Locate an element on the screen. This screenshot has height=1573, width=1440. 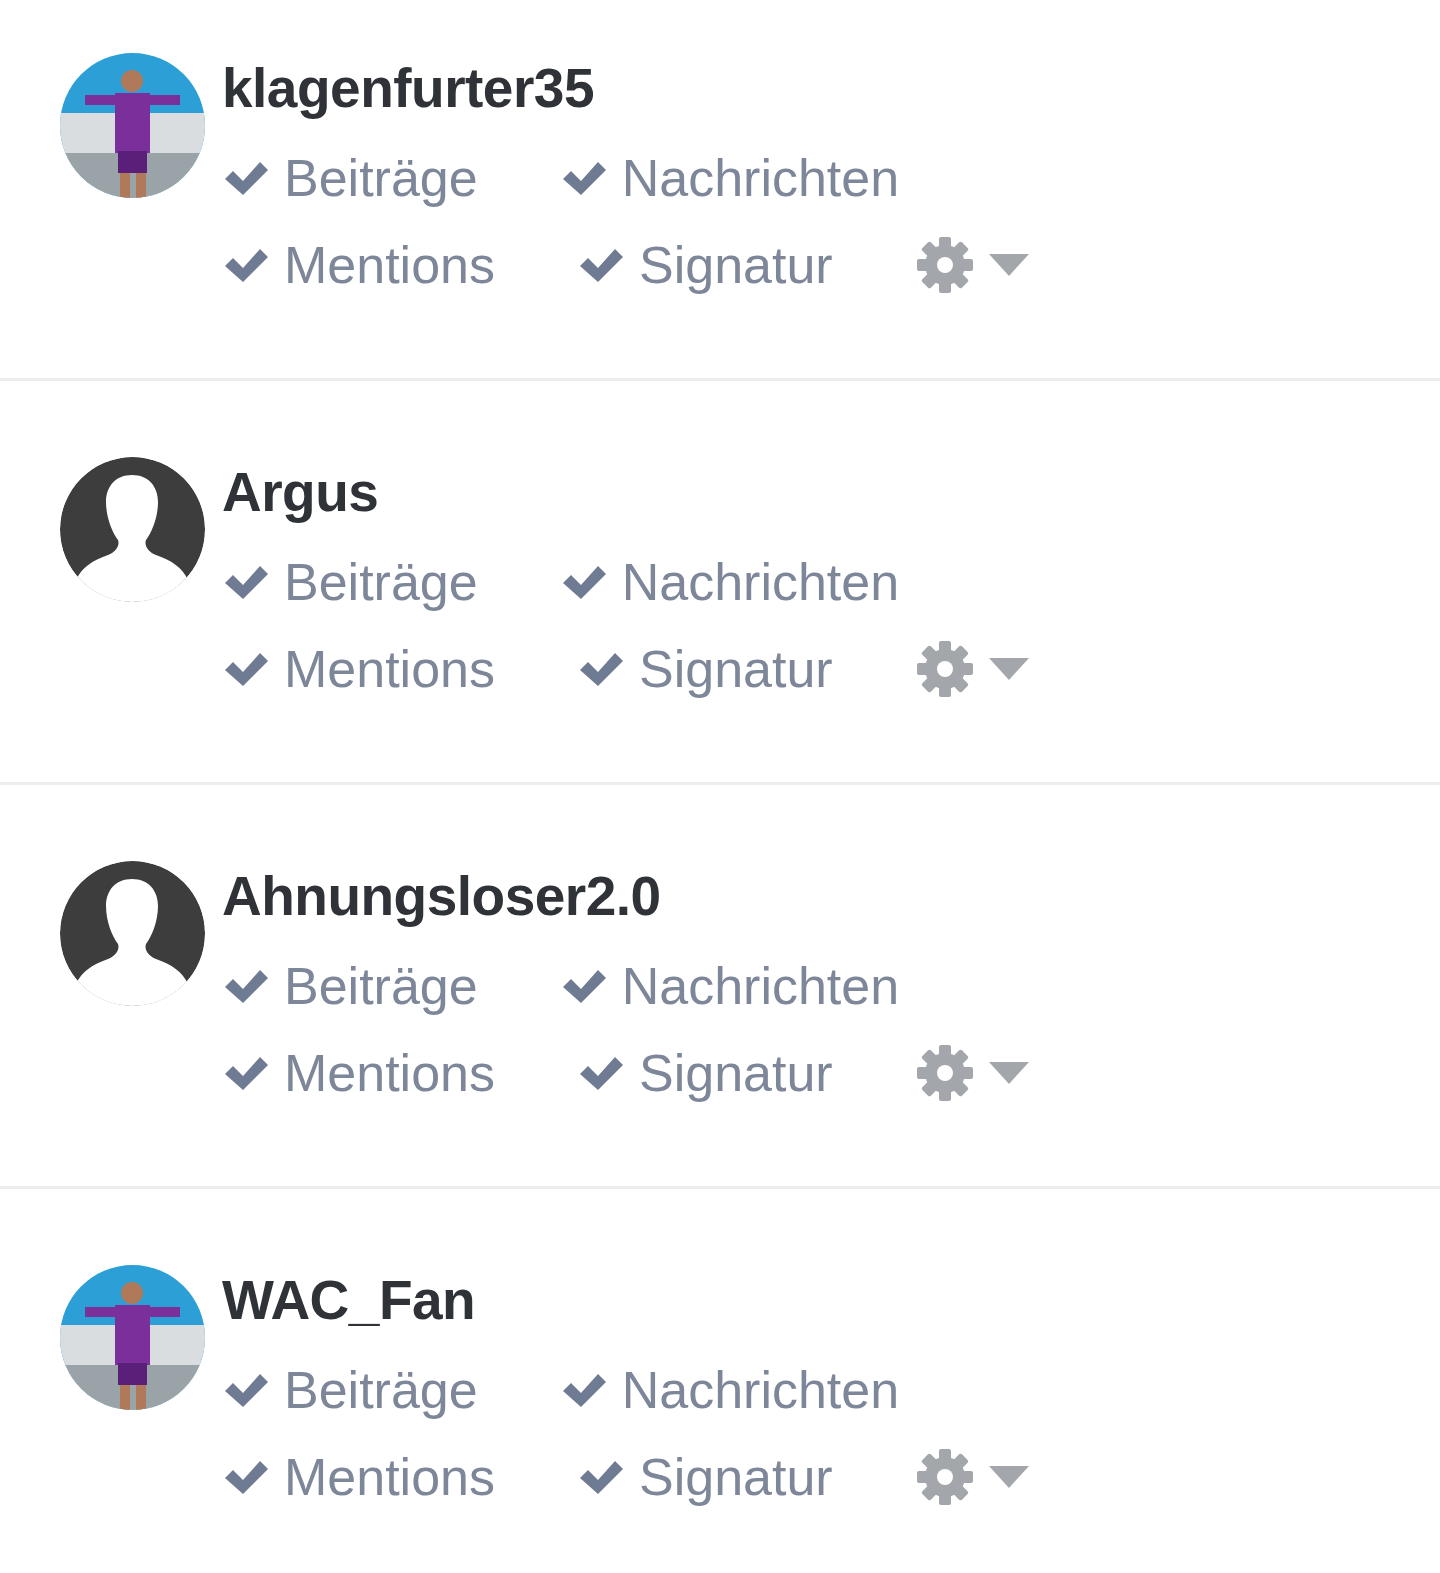
username: Ahnungsloser2.0 is located at coordinates (625, 896).